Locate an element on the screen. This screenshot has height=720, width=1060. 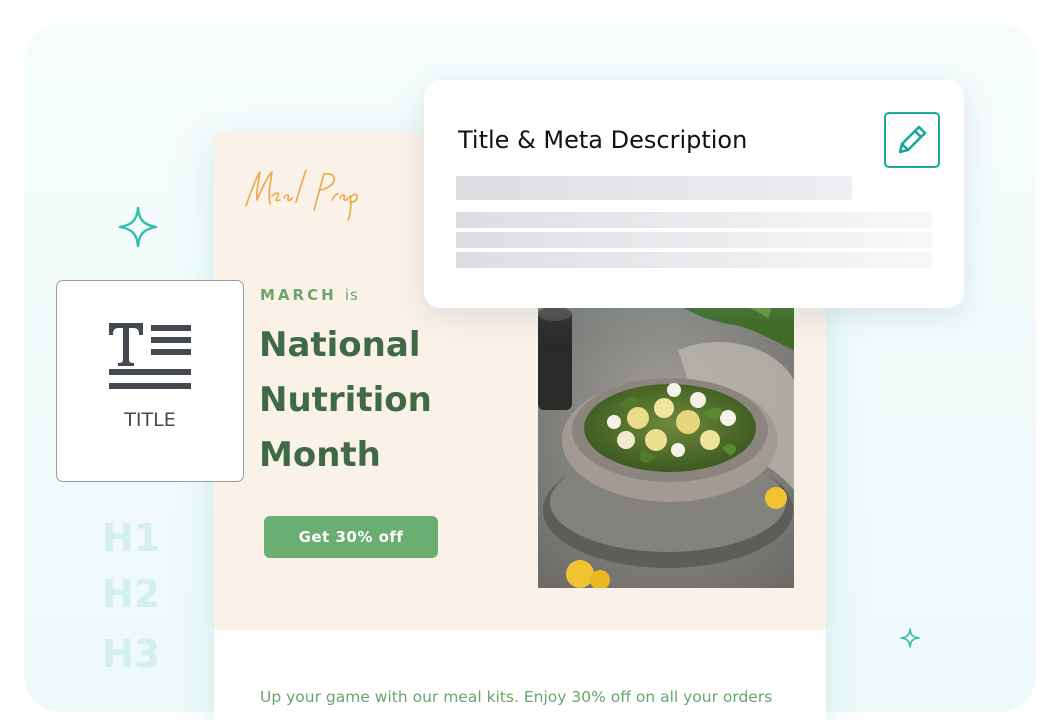
get-discount-button: Get 30% off is located at coordinates (351, 537).